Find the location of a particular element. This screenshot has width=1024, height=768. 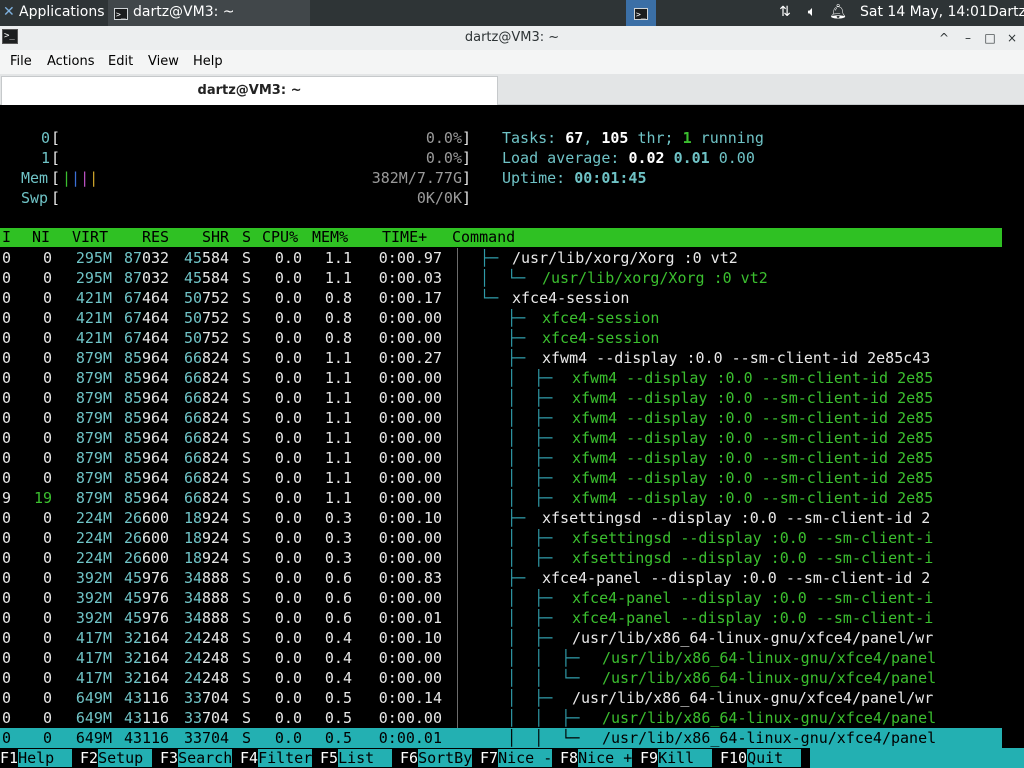

menu-view: View is located at coordinates (163, 62).